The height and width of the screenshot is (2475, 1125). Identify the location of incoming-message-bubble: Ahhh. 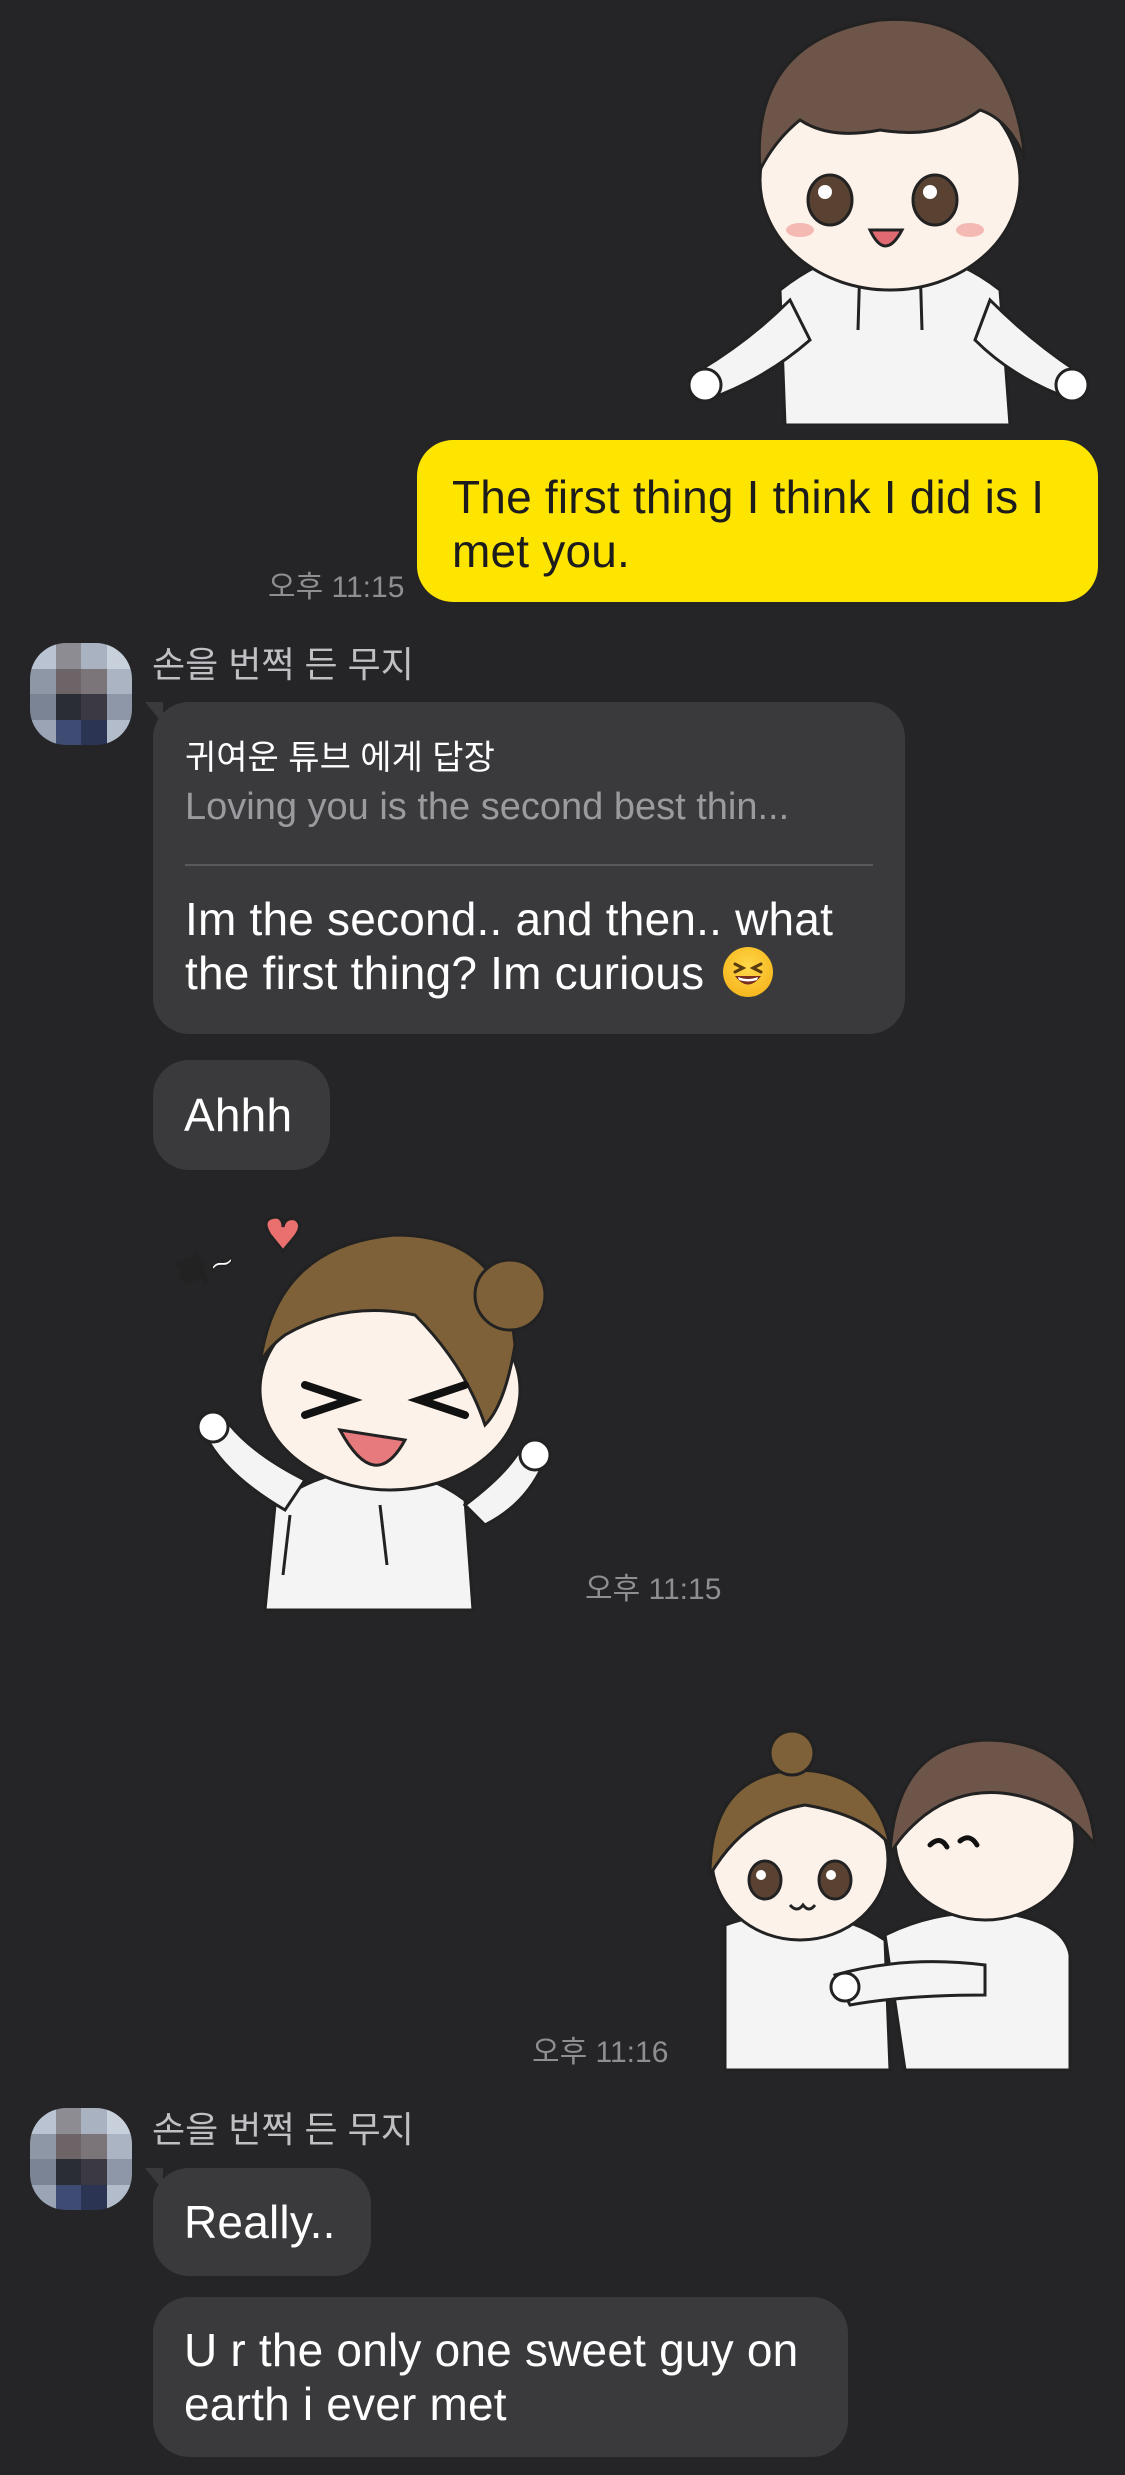
(241, 1115).